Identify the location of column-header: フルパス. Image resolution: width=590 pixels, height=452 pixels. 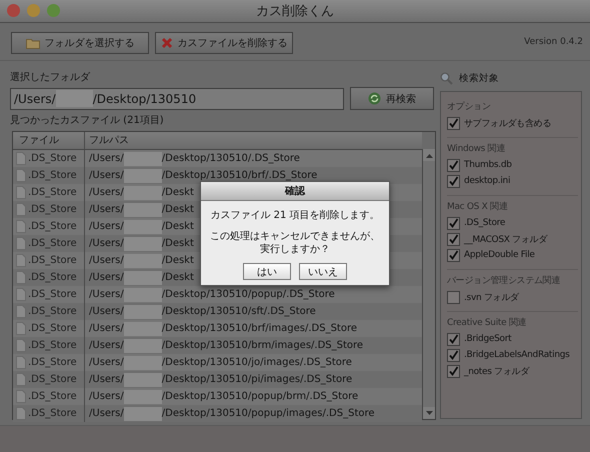
(253, 140).